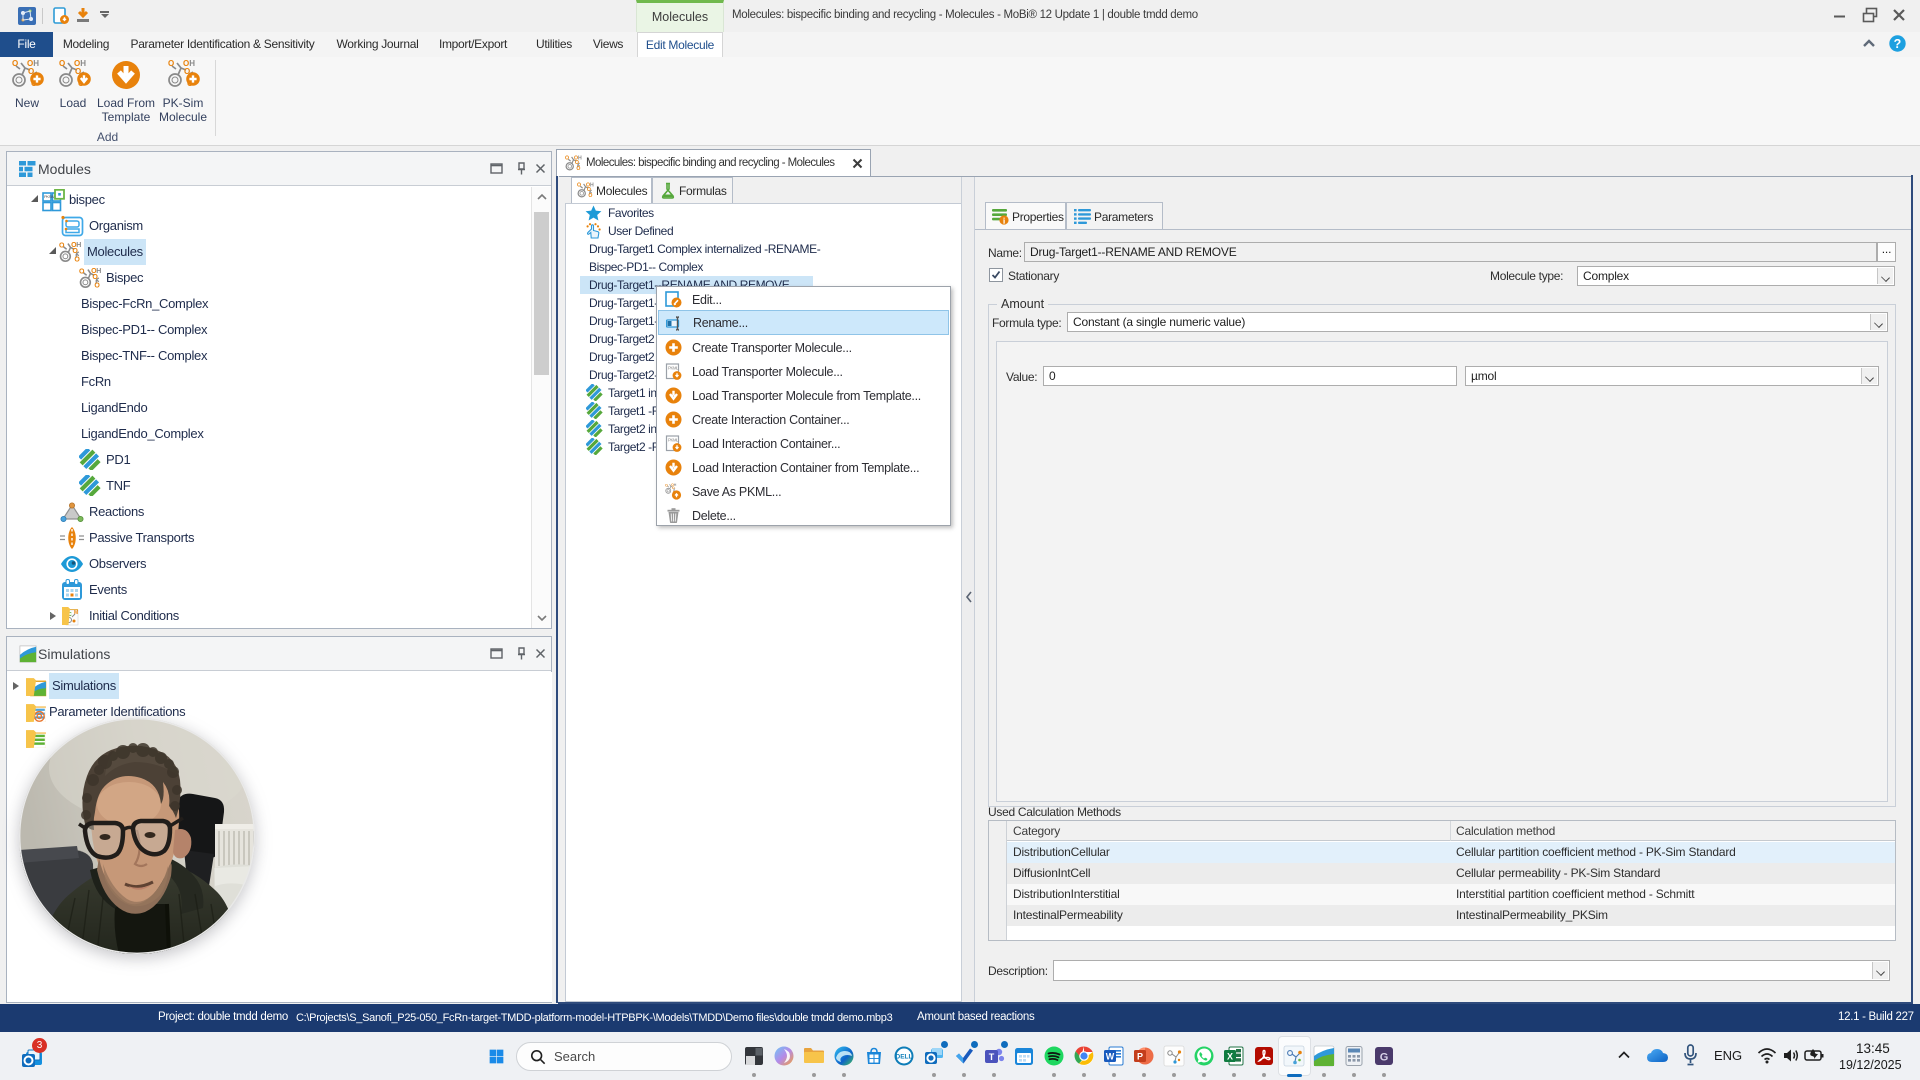 The image size is (1920, 1080). Describe the element at coordinates (1230, 1057) in the screenshot. I see `svg-text: X` at that location.